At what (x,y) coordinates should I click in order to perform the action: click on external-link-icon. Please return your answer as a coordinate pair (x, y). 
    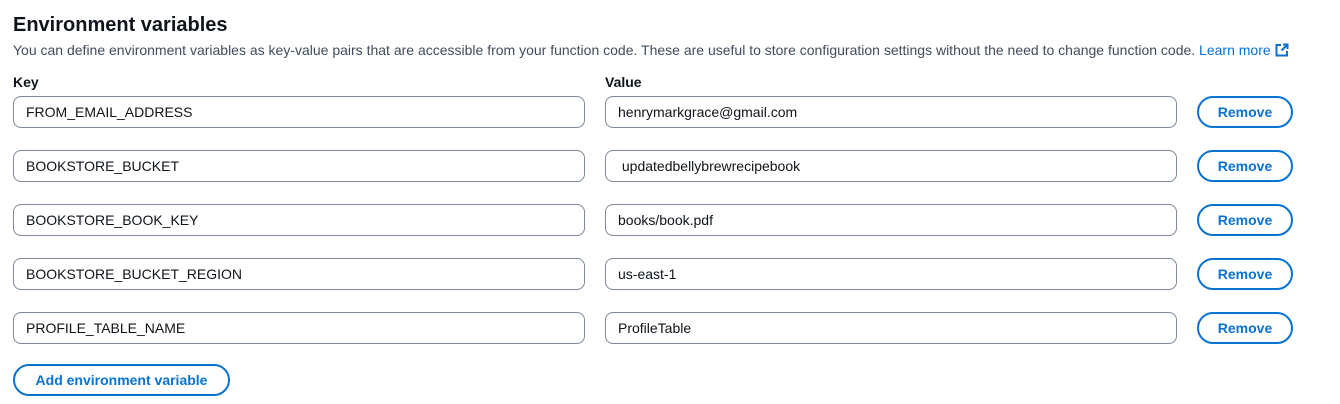
    Looking at the image, I should click on (1282, 52).